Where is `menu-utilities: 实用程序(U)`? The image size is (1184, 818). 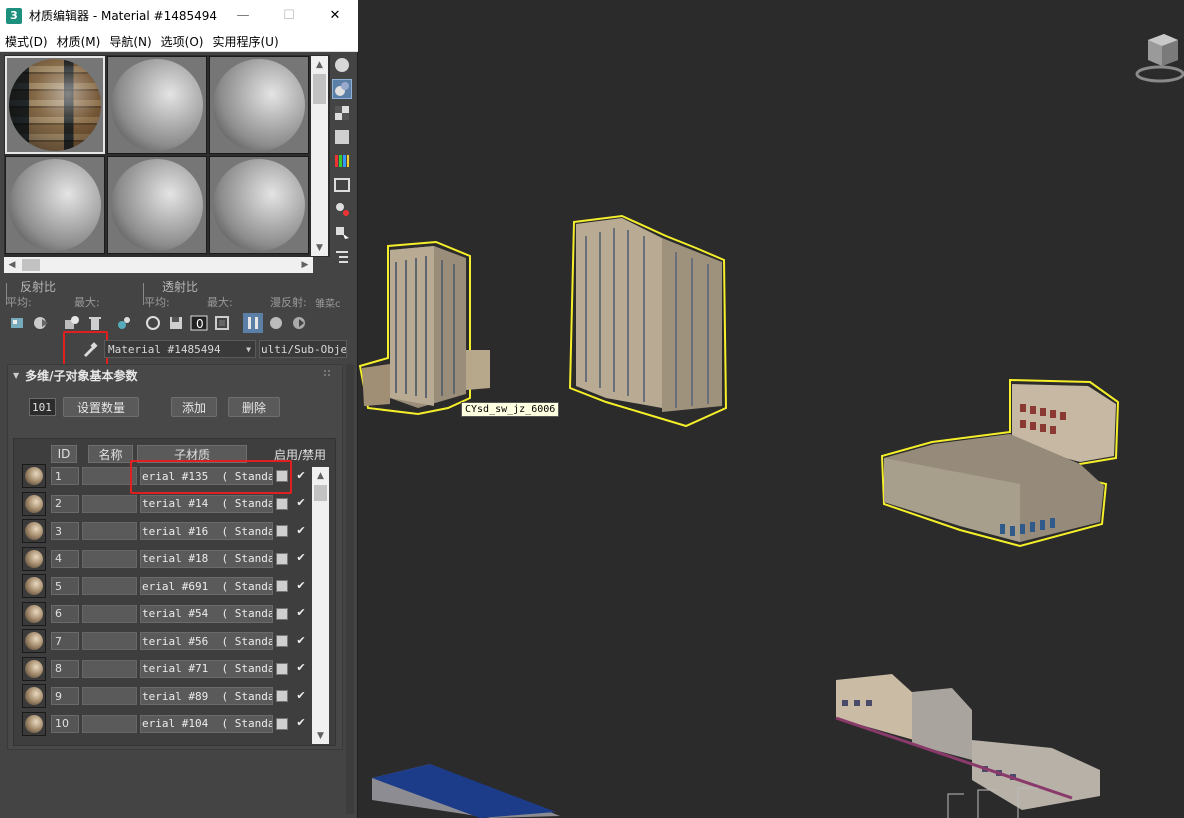 menu-utilities: 实用程序(U) is located at coordinates (245, 41).